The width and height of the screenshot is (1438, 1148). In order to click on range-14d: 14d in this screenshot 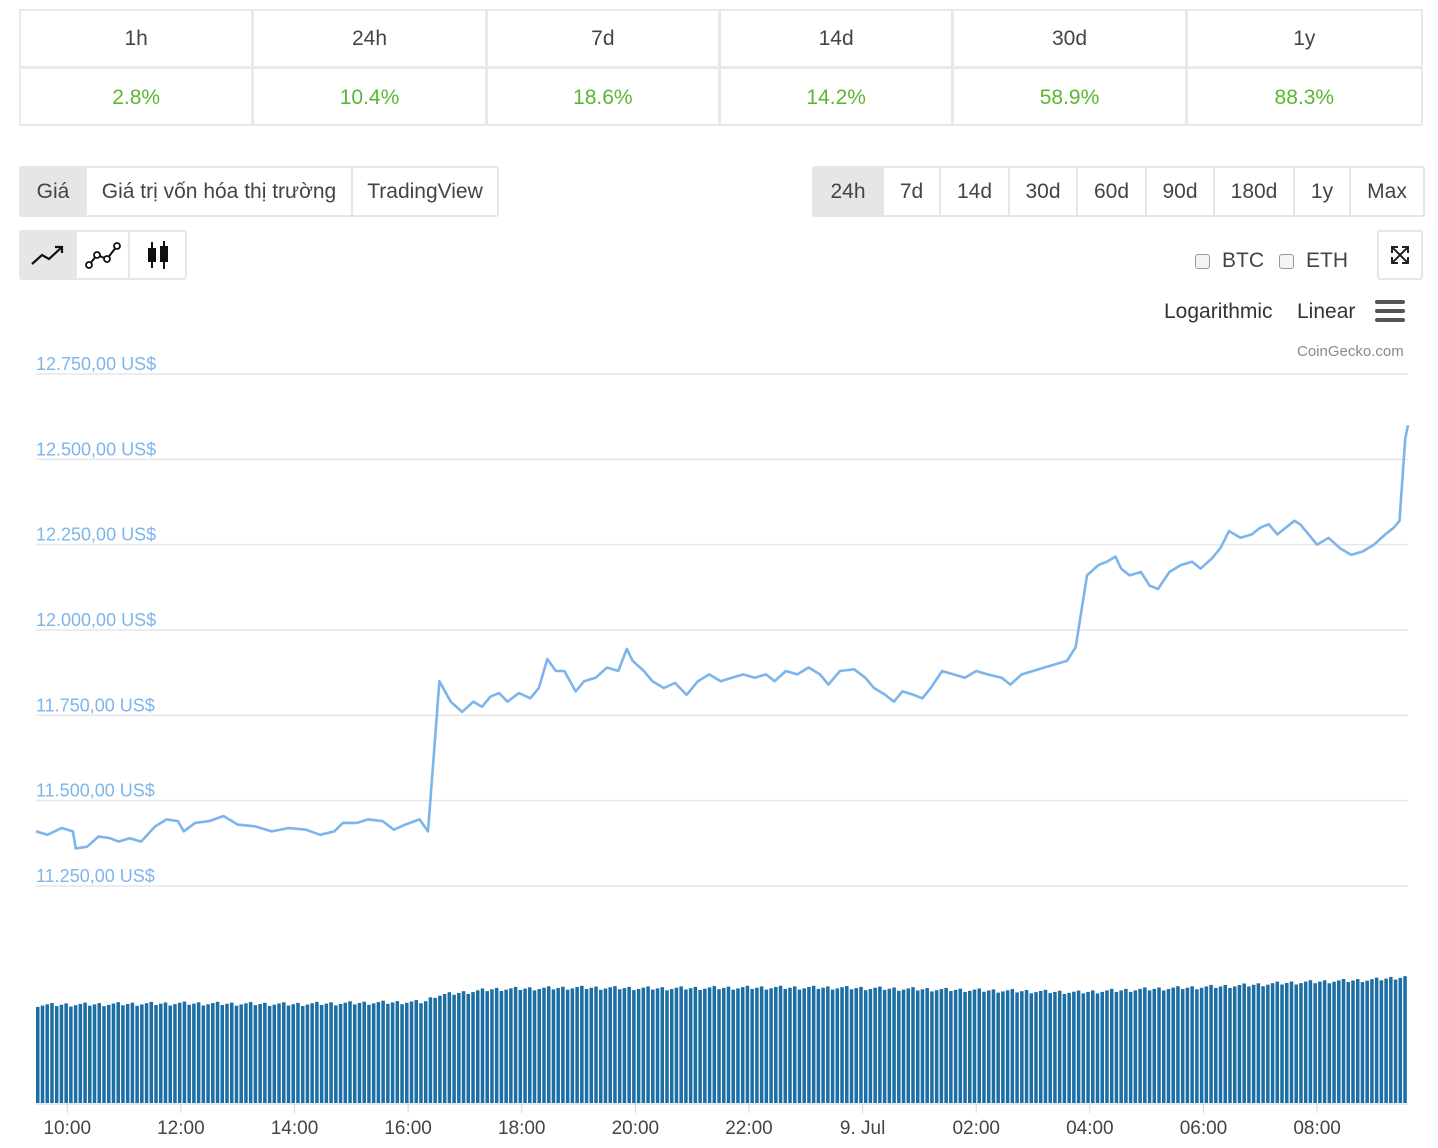, I will do `click(975, 191)`.